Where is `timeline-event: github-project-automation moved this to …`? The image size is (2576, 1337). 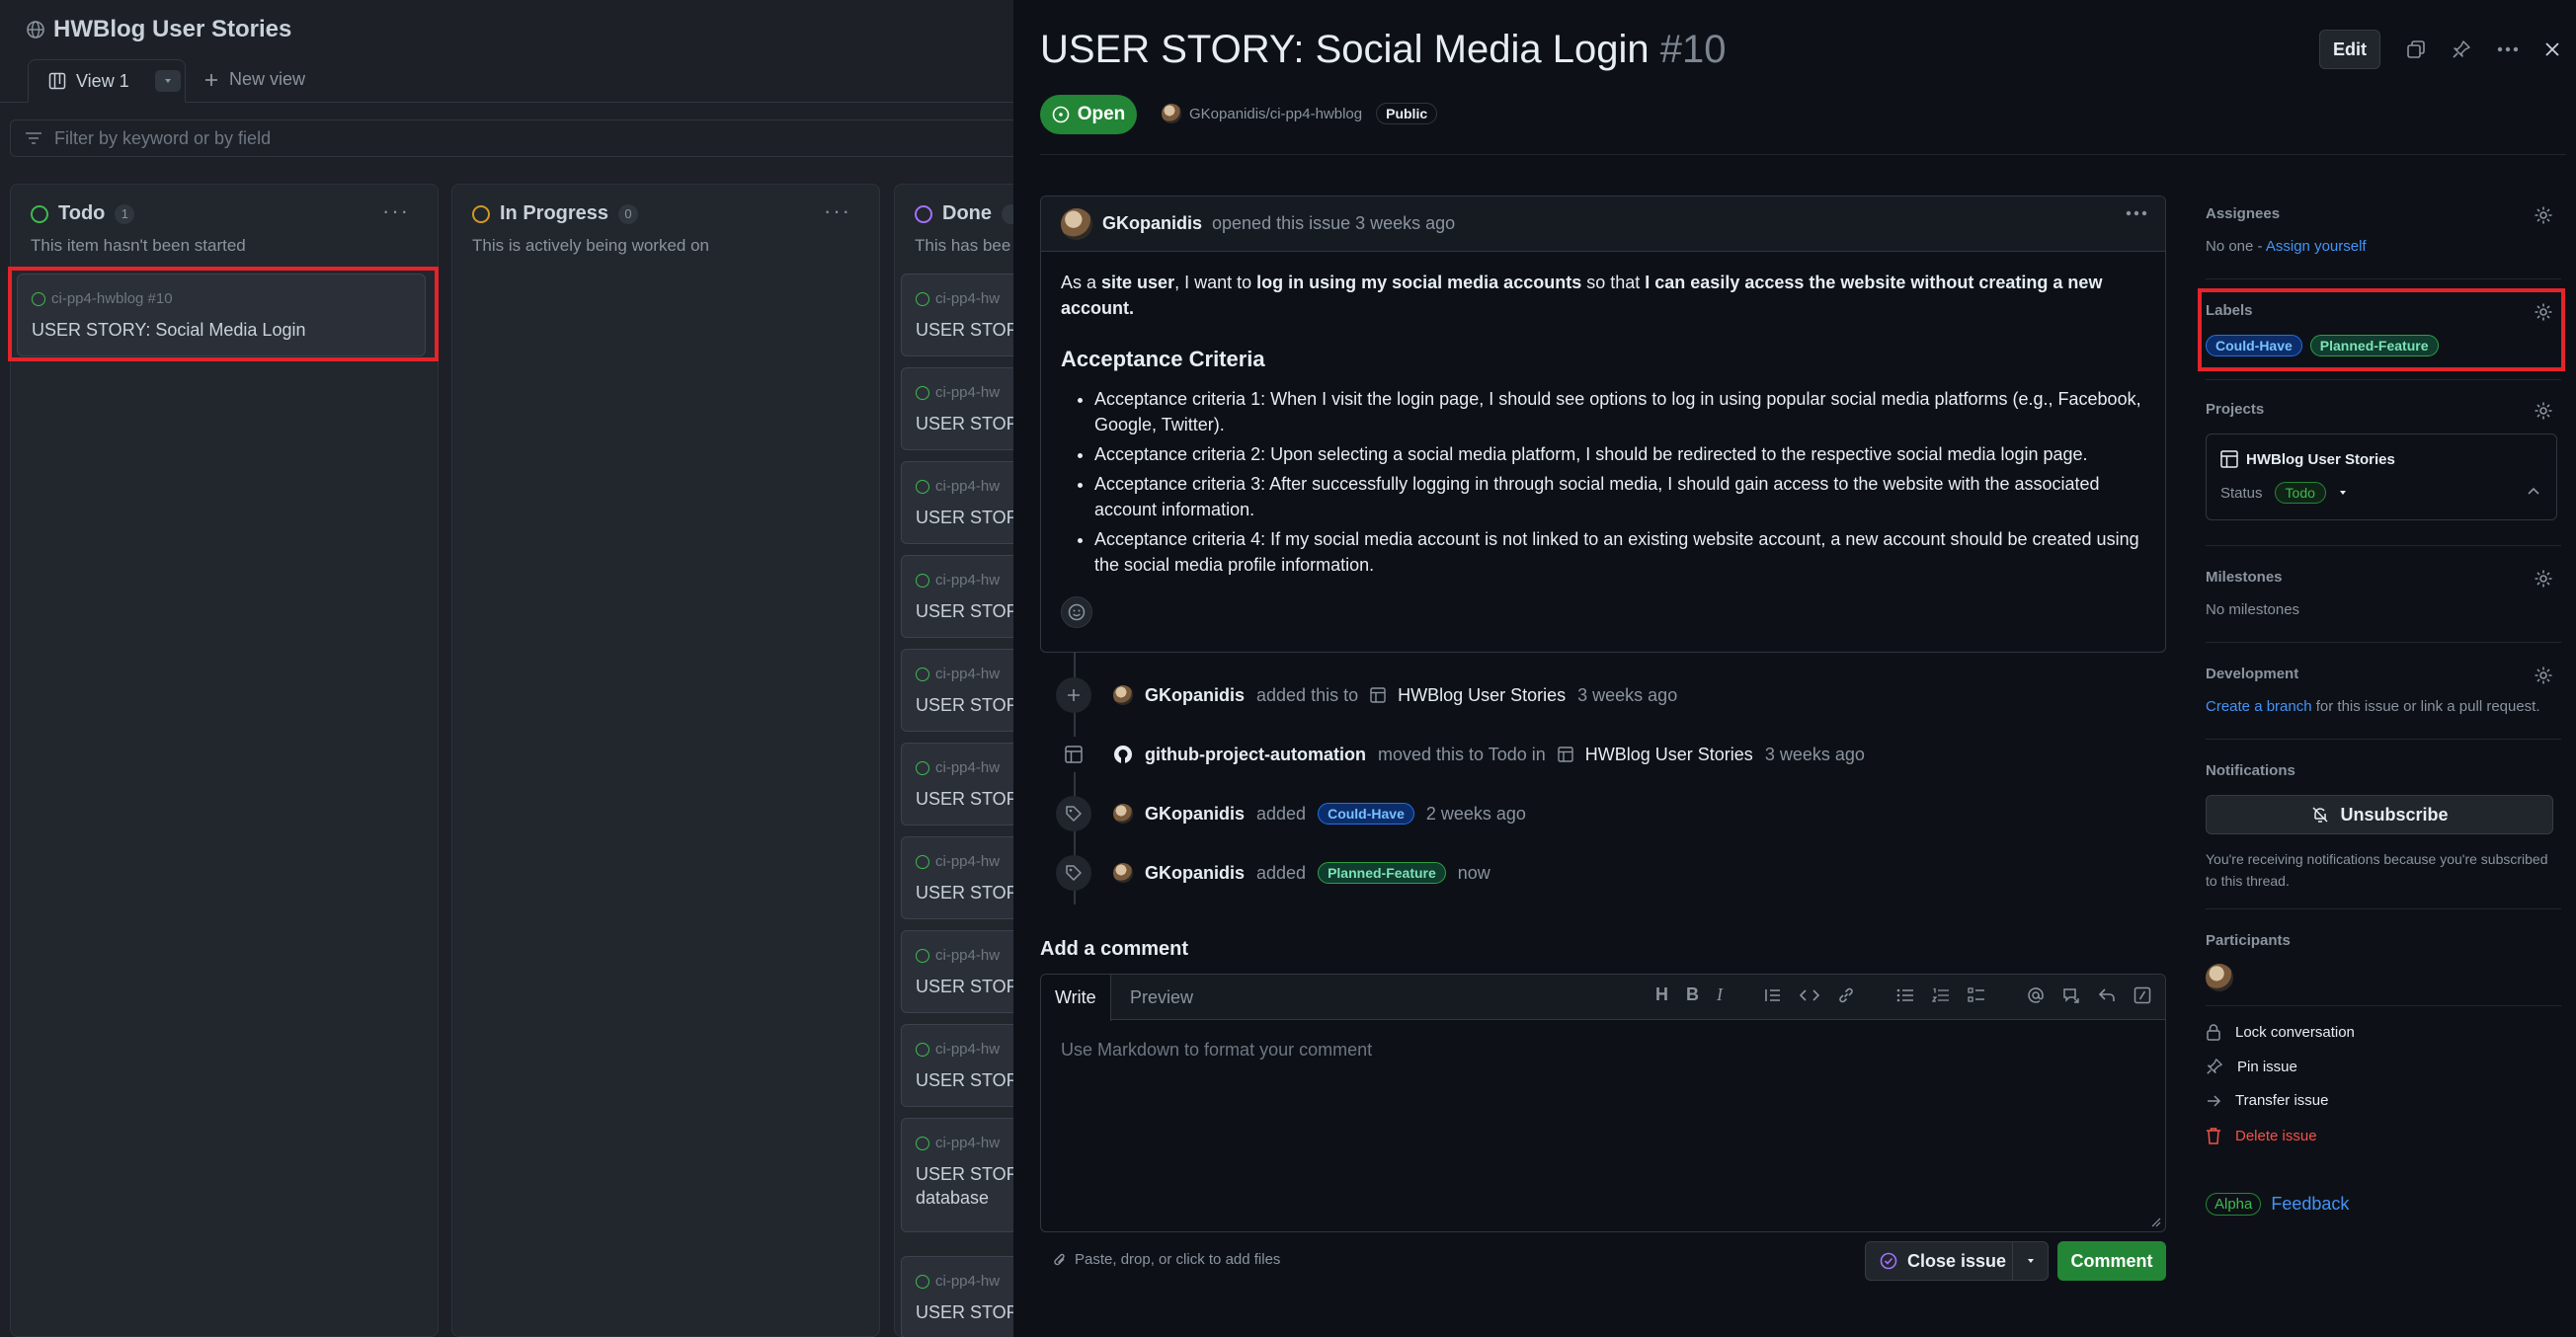 timeline-event: github-project-automation moved this to … is located at coordinates (1460, 754).